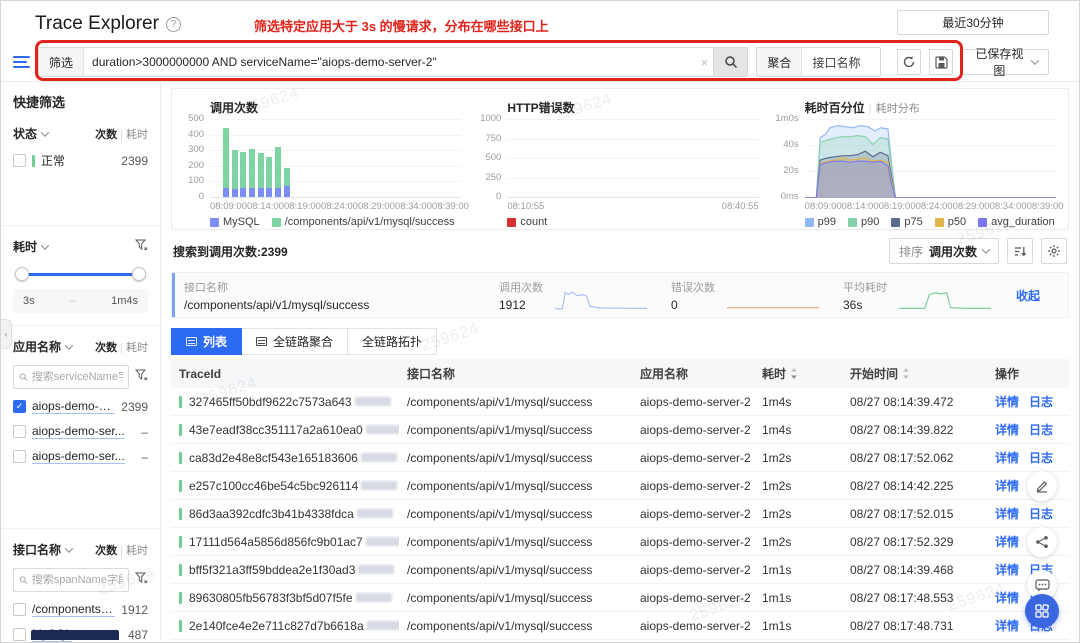 The width and height of the screenshot is (1080, 643). I want to click on save-view-button, so click(941, 62).